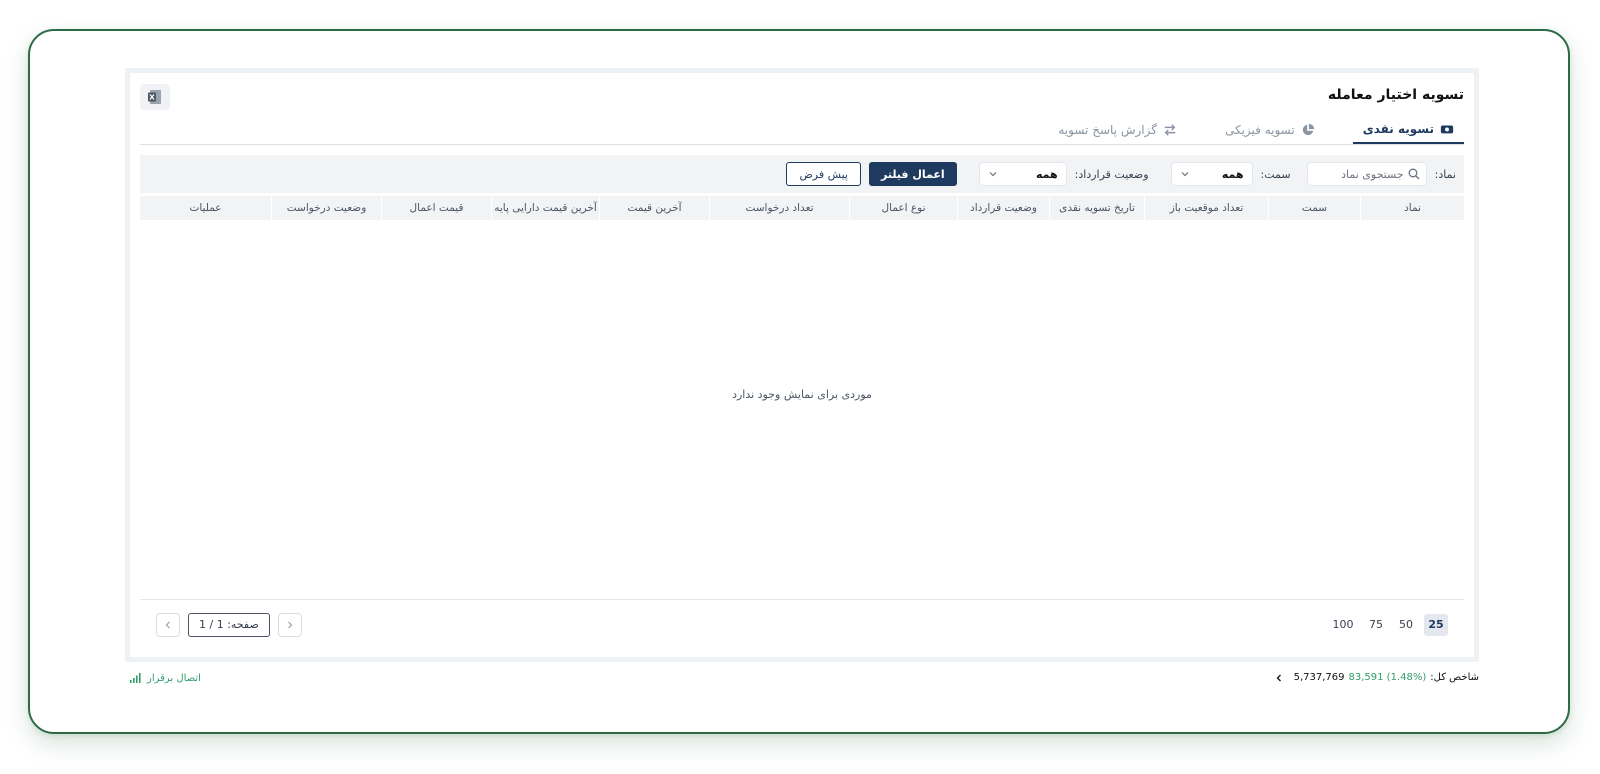  What do you see at coordinates (1412, 208) in the screenshot?
I see `column-header: نماد` at bounding box center [1412, 208].